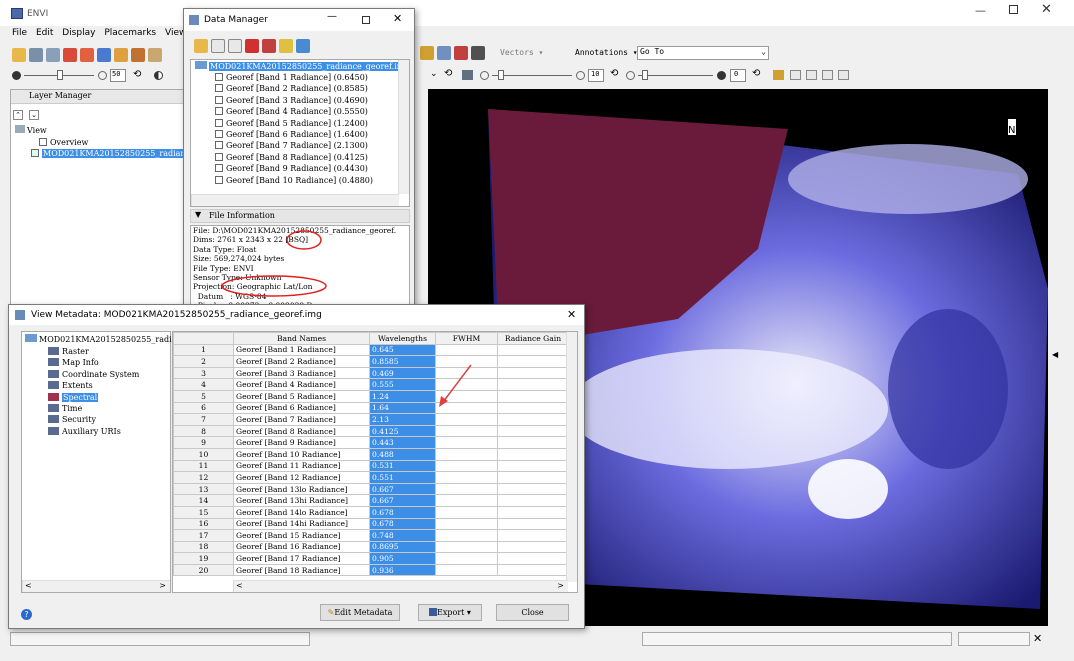 The image size is (1074, 661). Describe the element at coordinates (402, 384) in the screenshot. I see `wavelength-cell: 0.555` at that location.